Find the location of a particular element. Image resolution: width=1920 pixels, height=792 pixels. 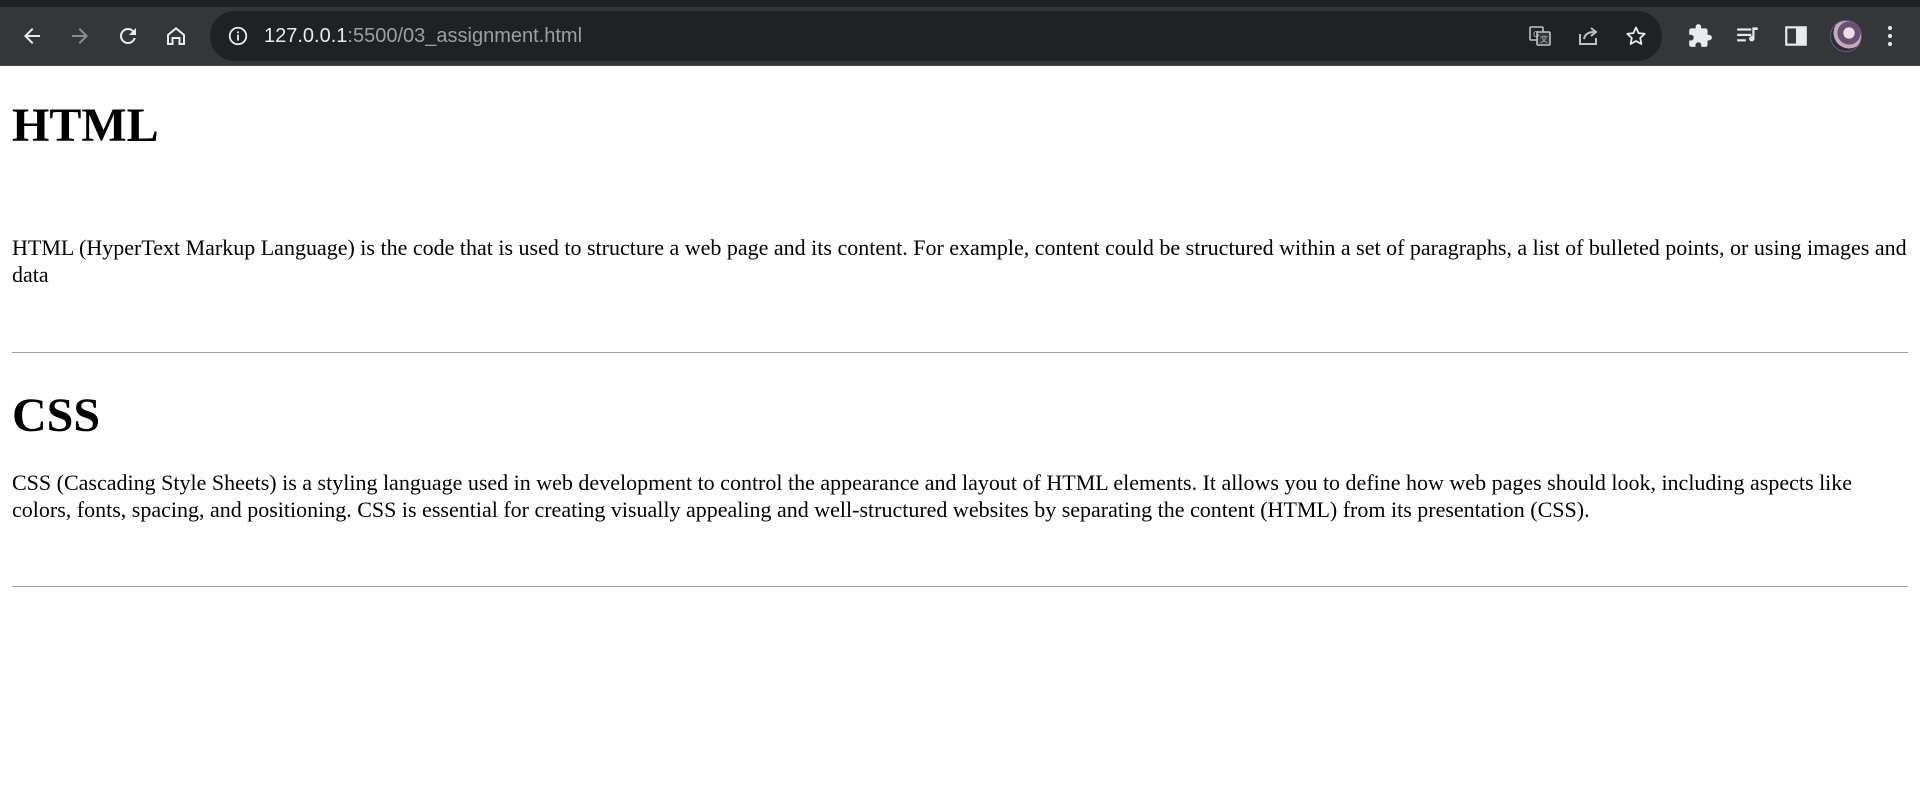

share-button is located at coordinates (1588, 36).